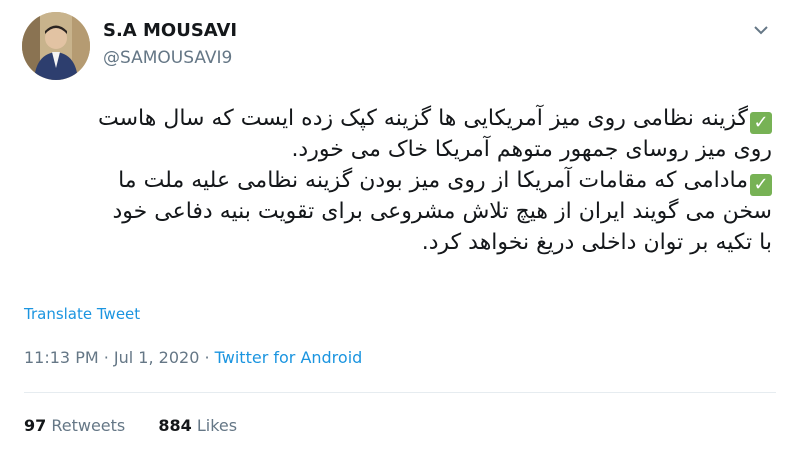 This screenshot has height=450, width=800. What do you see at coordinates (400, 392) in the screenshot?
I see `divider` at bounding box center [400, 392].